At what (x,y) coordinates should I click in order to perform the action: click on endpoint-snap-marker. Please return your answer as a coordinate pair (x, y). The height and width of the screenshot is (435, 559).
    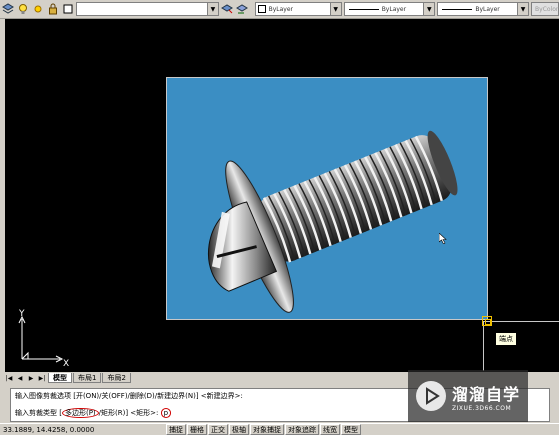
    Looking at the image, I should click on (487, 321).